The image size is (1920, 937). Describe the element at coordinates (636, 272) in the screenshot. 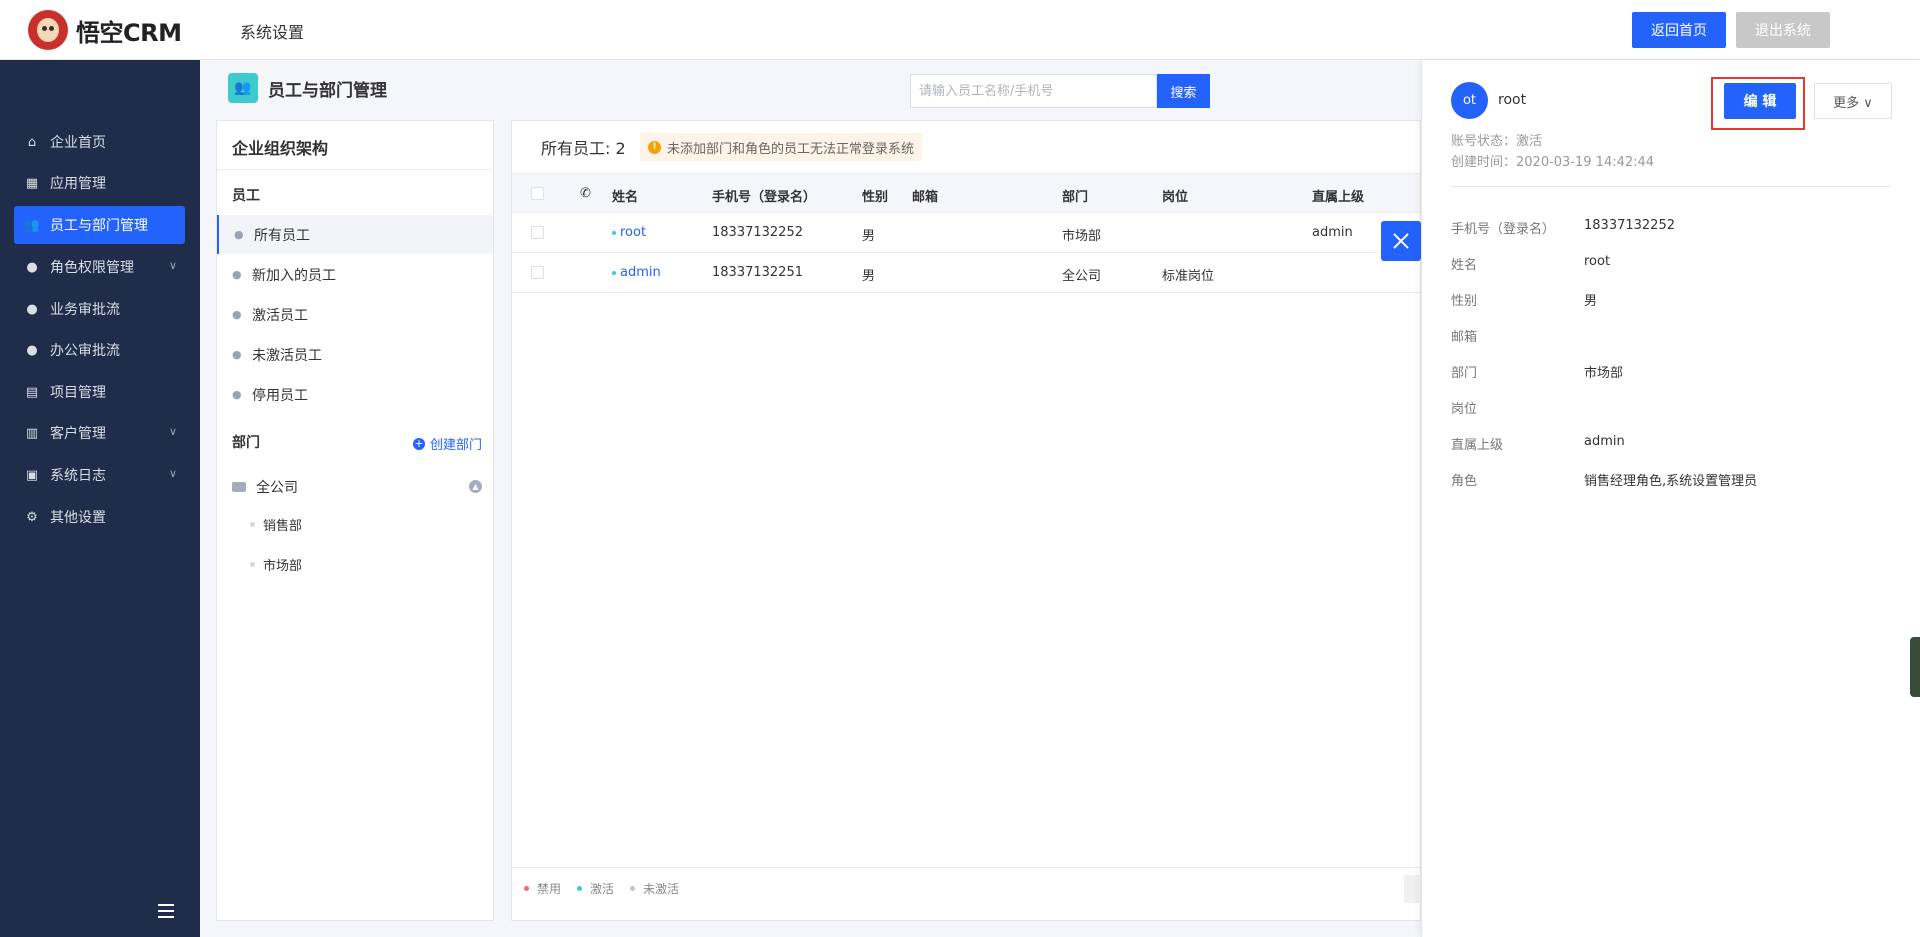

I see `employee-name-link: admin` at that location.